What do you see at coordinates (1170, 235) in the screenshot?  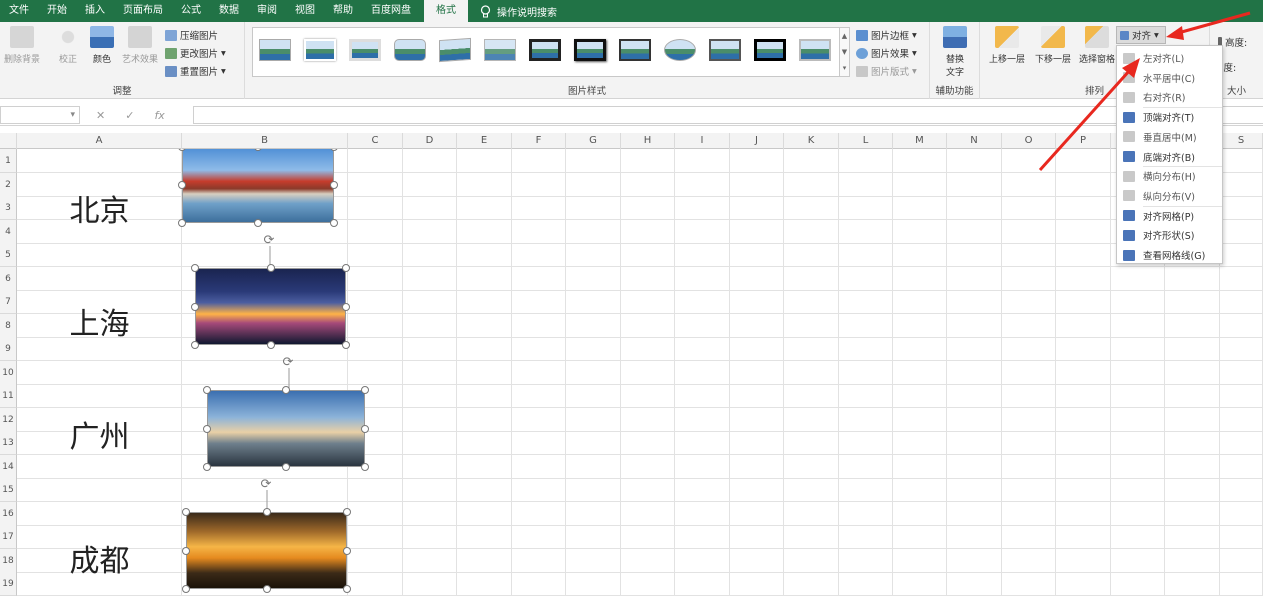 I see `align-menu-item: 对齐形状(S)` at bounding box center [1170, 235].